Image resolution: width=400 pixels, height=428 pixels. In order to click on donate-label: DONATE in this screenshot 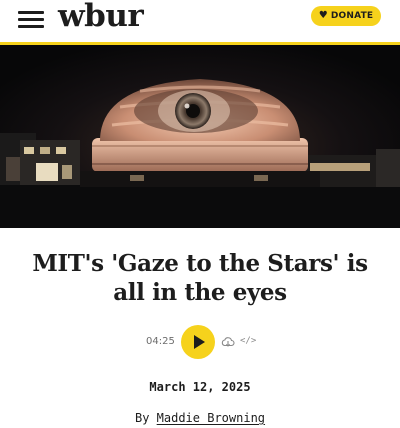, I will do `click(352, 16)`.